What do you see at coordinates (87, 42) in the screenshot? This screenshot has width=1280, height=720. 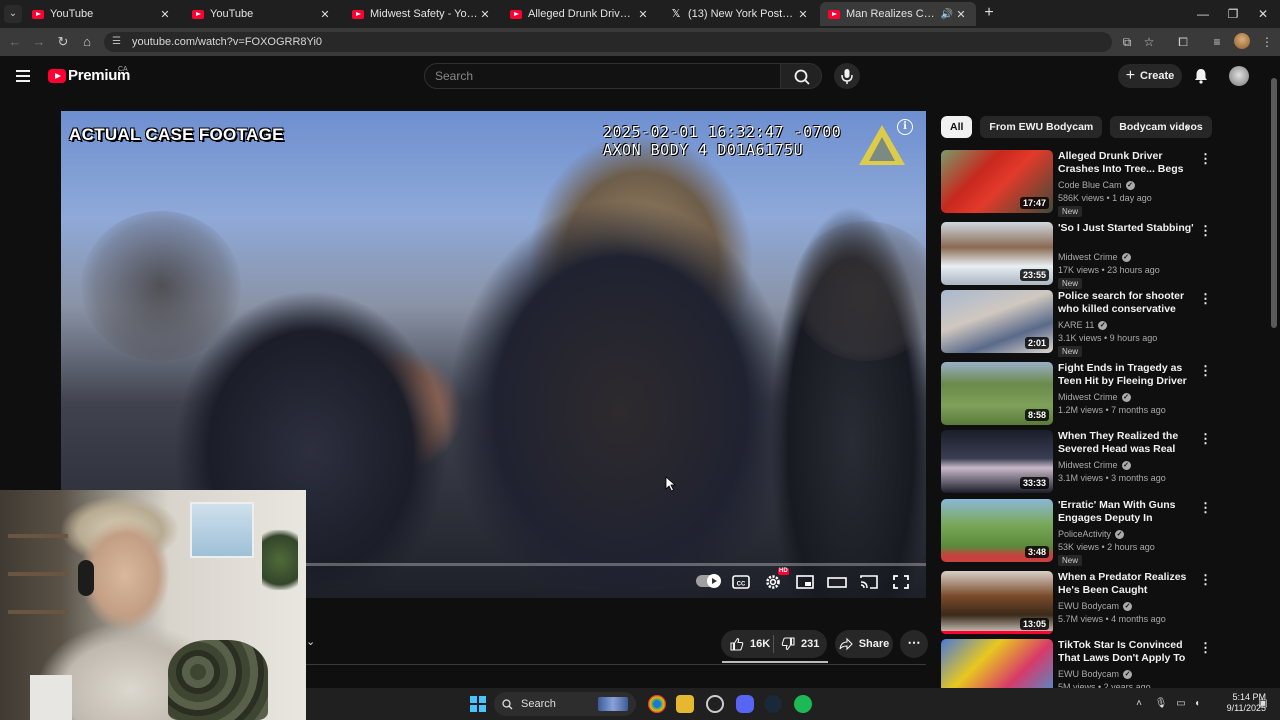 I see `home-icon: ⌂` at bounding box center [87, 42].